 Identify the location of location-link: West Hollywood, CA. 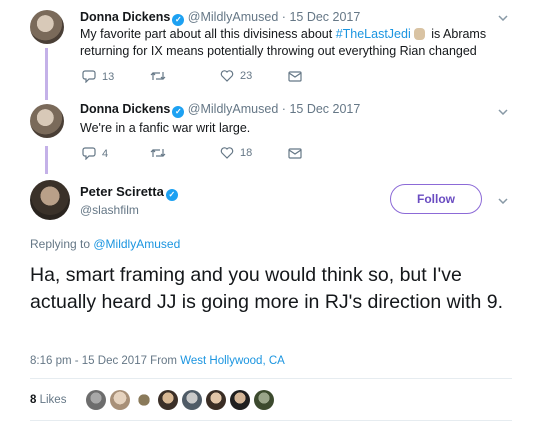
(232, 361).